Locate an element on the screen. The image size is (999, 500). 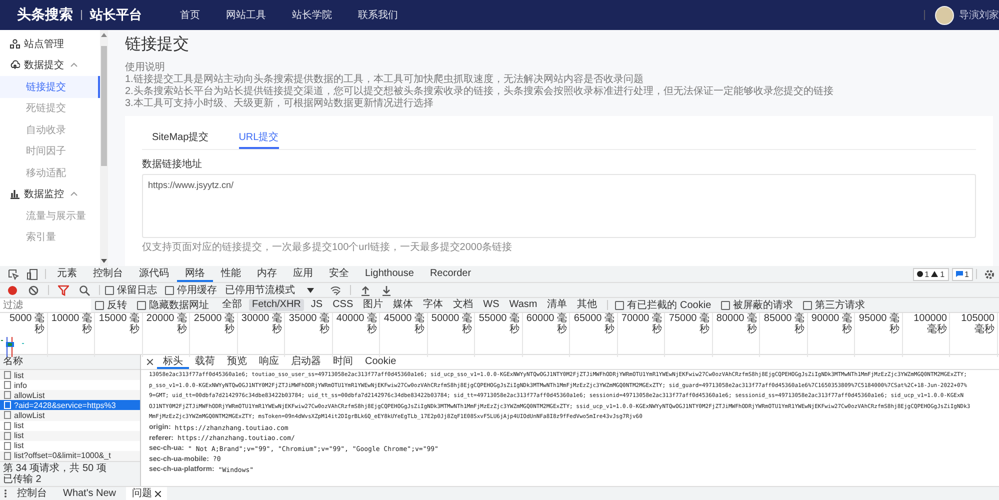
type-filter: Wasm is located at coordinates (523, 305).